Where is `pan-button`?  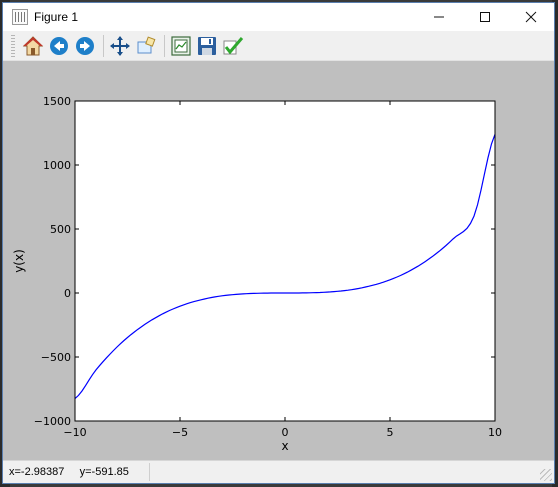 pan-button is located at coordinates (120, 46).